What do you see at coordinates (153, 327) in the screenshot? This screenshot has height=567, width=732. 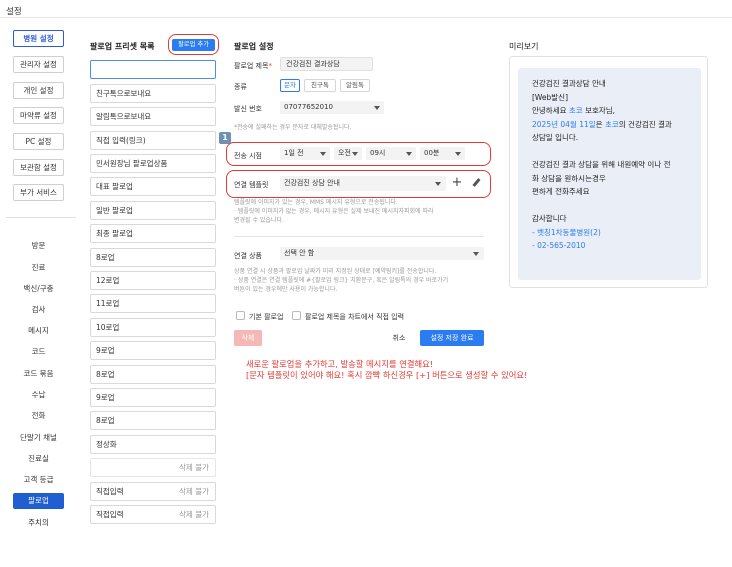 I see `preset-item: 10로업` at bounding box center [153, 327].